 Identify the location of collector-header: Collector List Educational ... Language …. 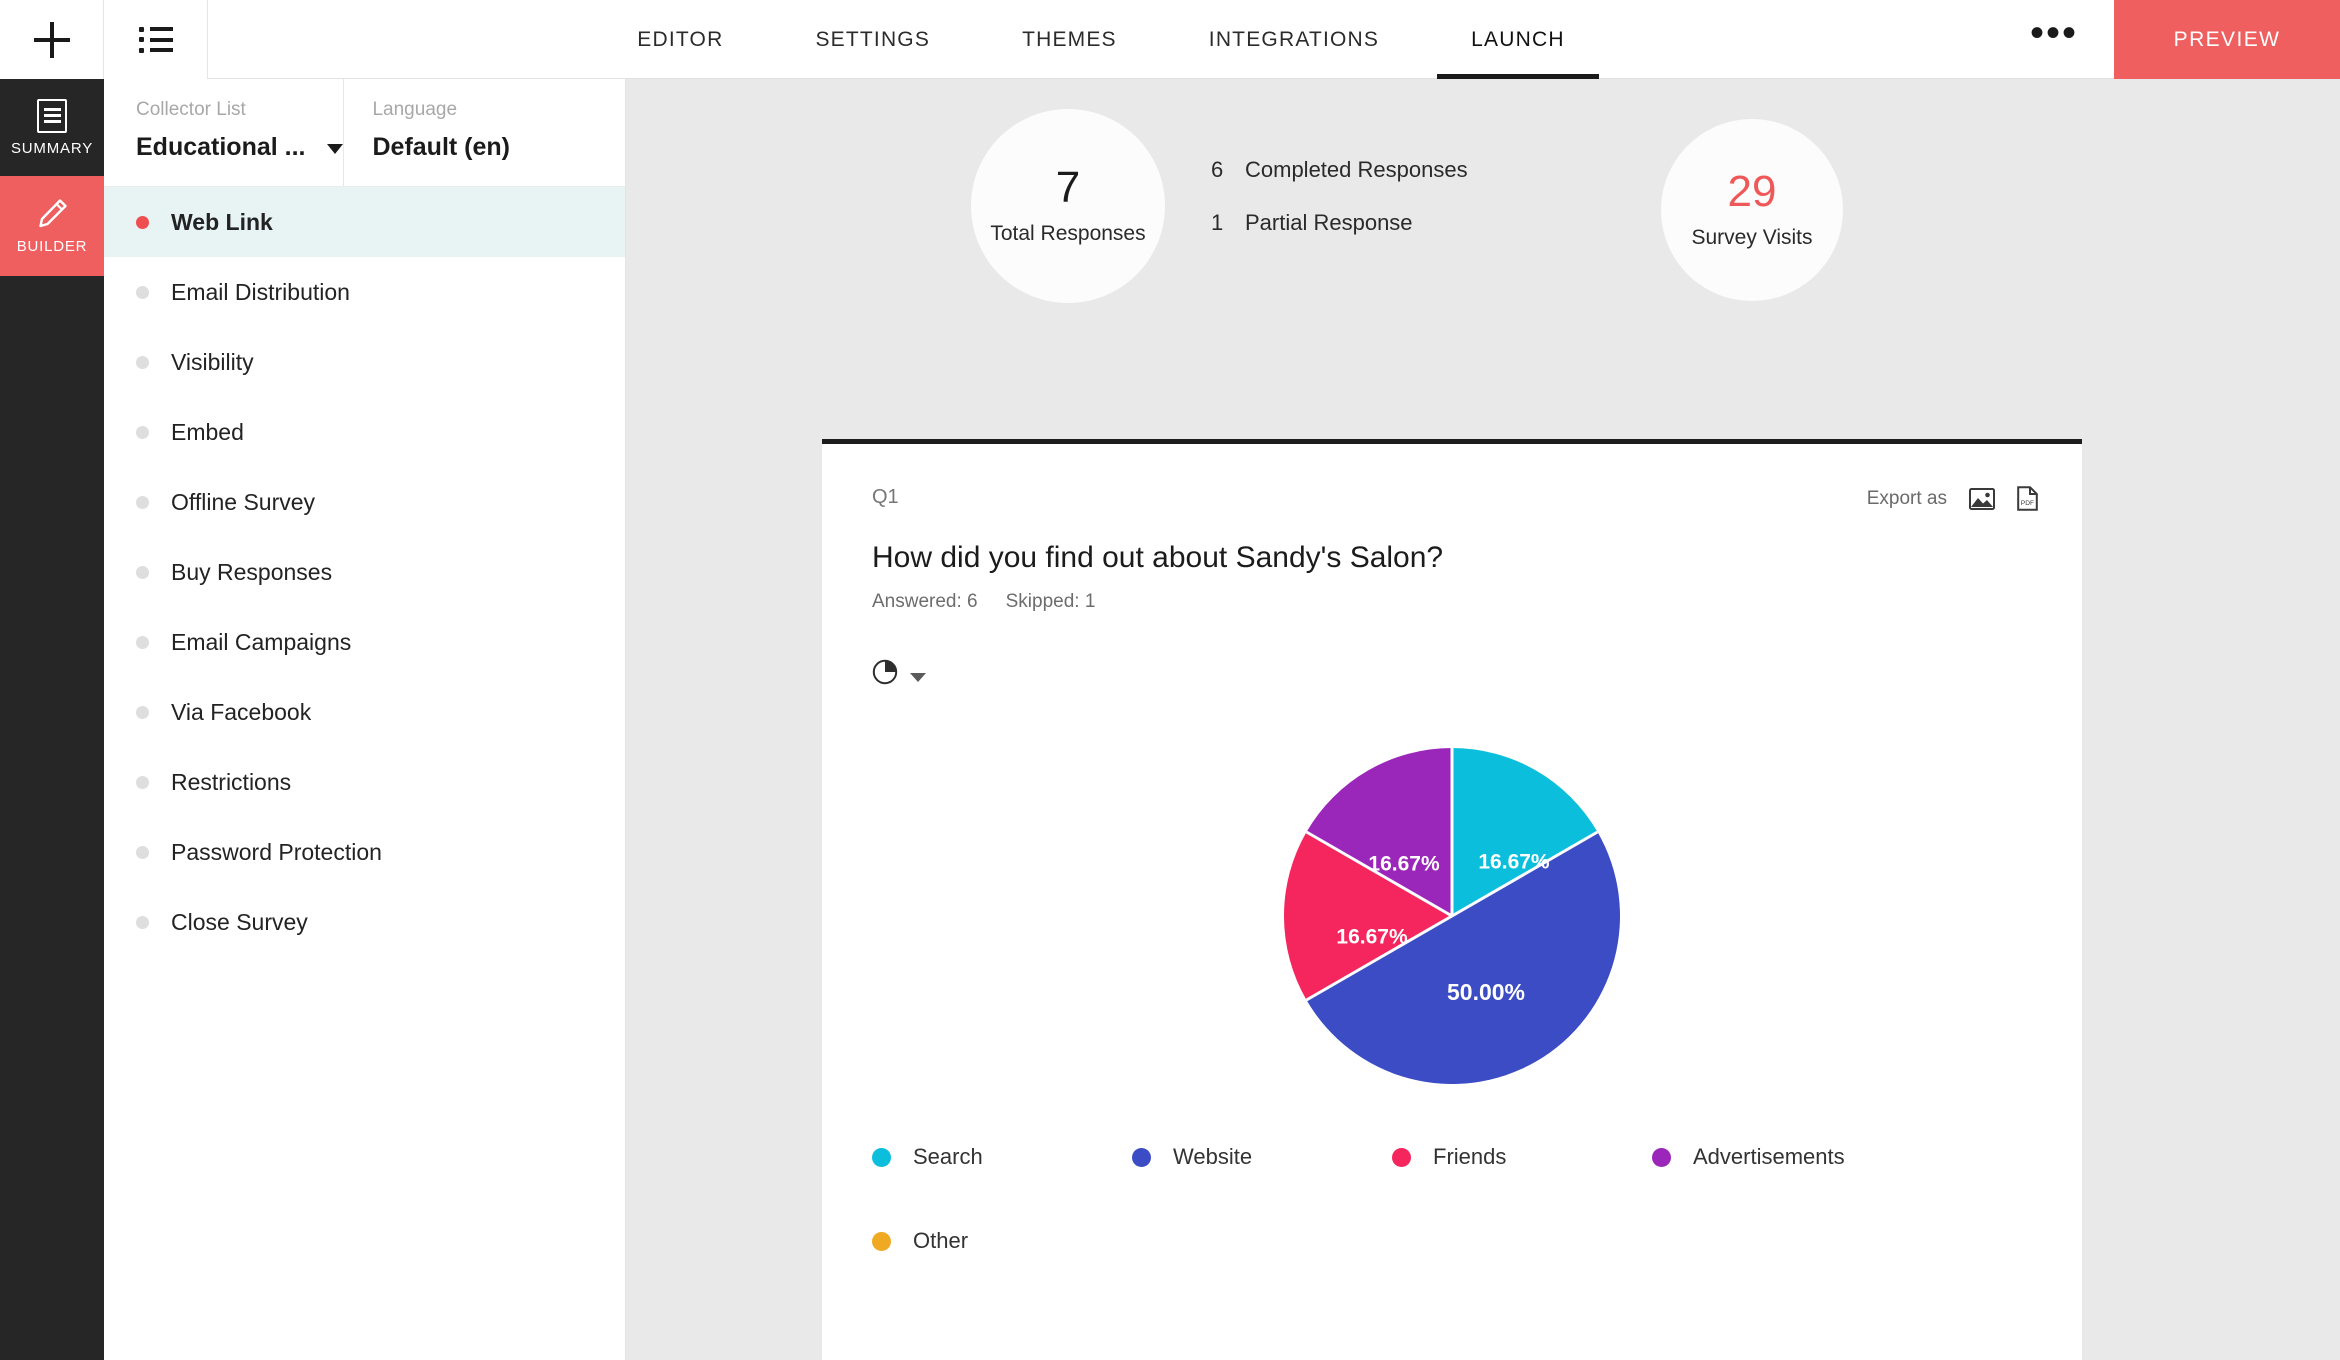
(364, 133).